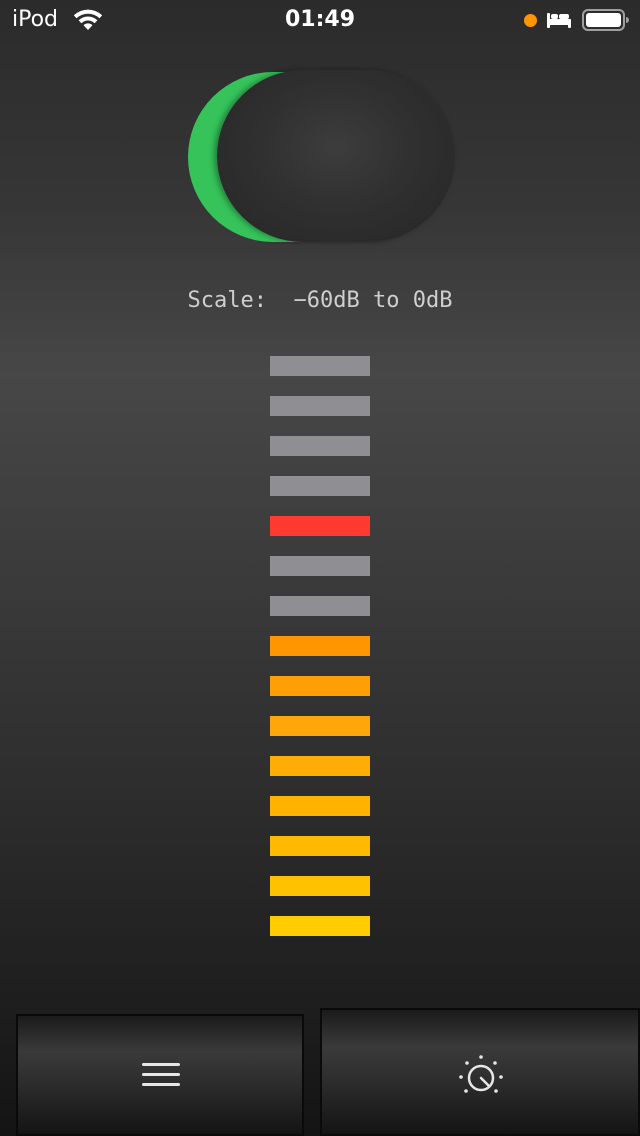 This screenshot has width=640, height=1136. Describe the element at coordinates (559, 20) in the screenshot. I see `sleep-bed-icon` at that location.